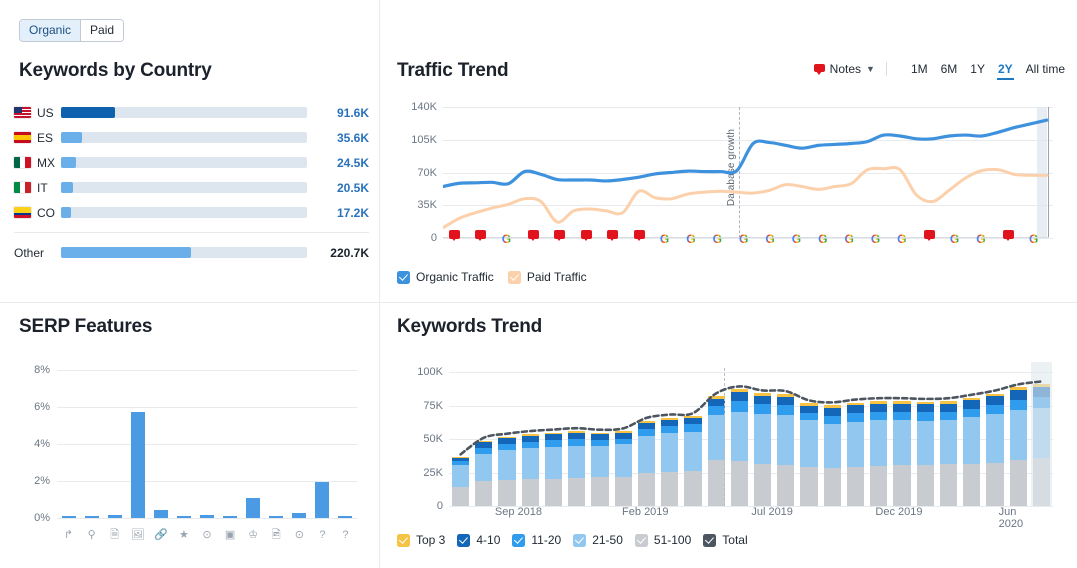 Image resolution: width=1077 pixels, height=568 pixels. What do you see at coordinates (455, 277) in the screenshot?
I see `legend-label: Organic Traffic` at bounding box center [455, 277].